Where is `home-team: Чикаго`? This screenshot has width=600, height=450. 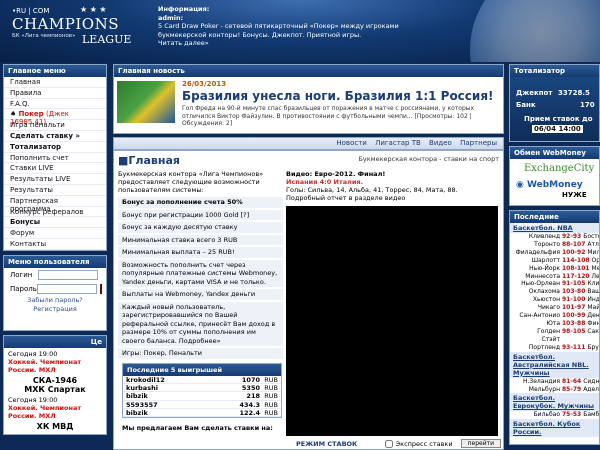
home-team: Чикаго is located at coordinates (548, 308).